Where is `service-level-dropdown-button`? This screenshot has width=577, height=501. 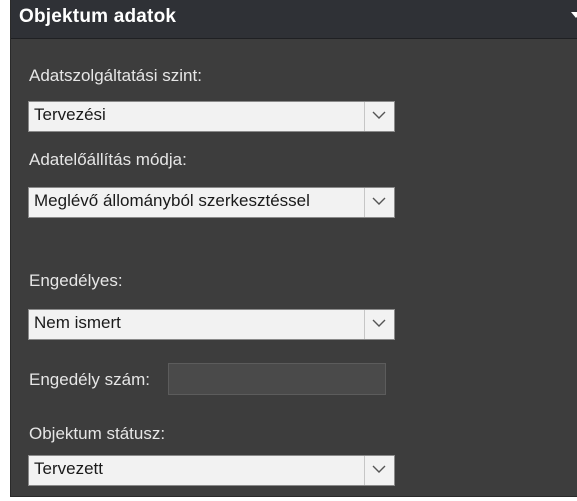
service-level-dropdown-button is located at coordinates (379, 116).